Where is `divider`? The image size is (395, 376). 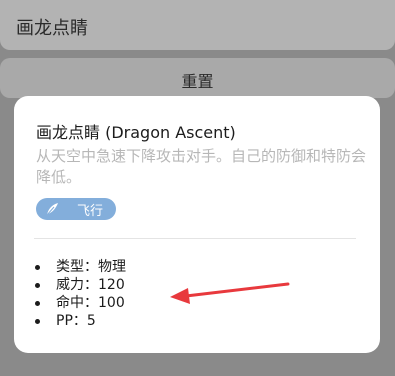
divider is located at coordinates (195, 238).